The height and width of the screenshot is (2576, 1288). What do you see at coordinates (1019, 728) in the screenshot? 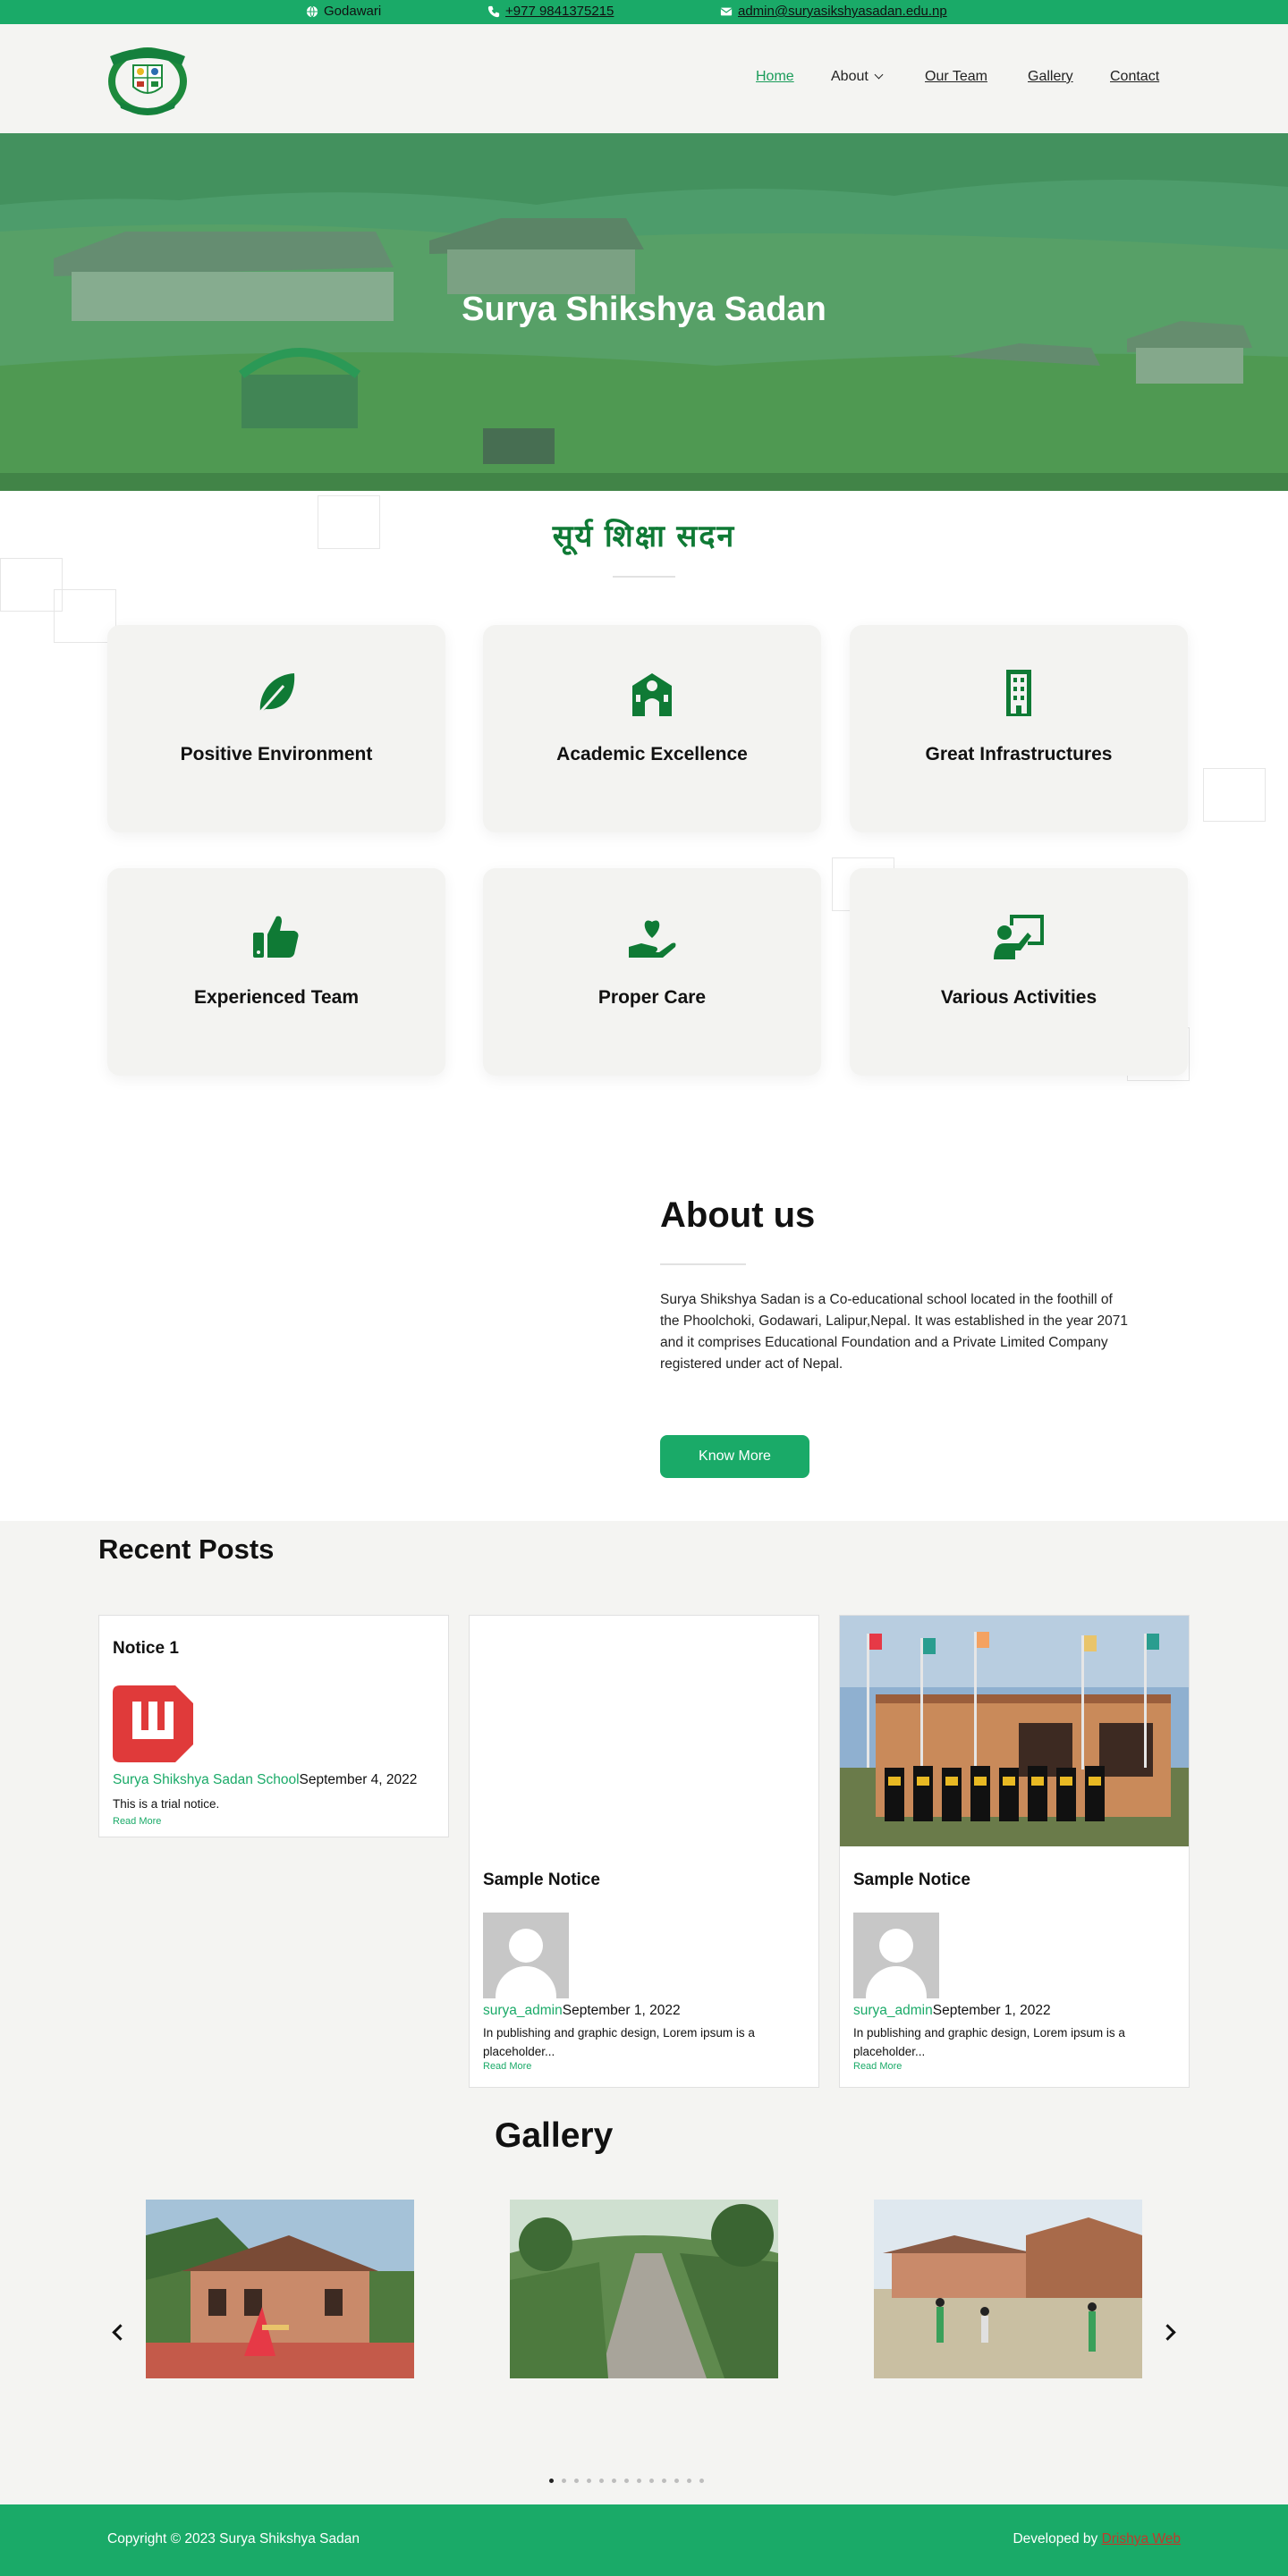
I see `feature-card: Great Infrastructures` at bounding box center [1019, 728].